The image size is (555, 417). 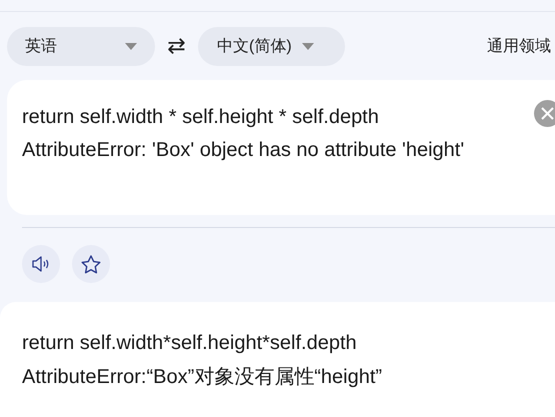 What do you see at coordinates (244, 150) in the screenshot?
I see `source-text-line: AttributeError: 'Box' object has no attribute 'height'` at bounding box center [244, 150].